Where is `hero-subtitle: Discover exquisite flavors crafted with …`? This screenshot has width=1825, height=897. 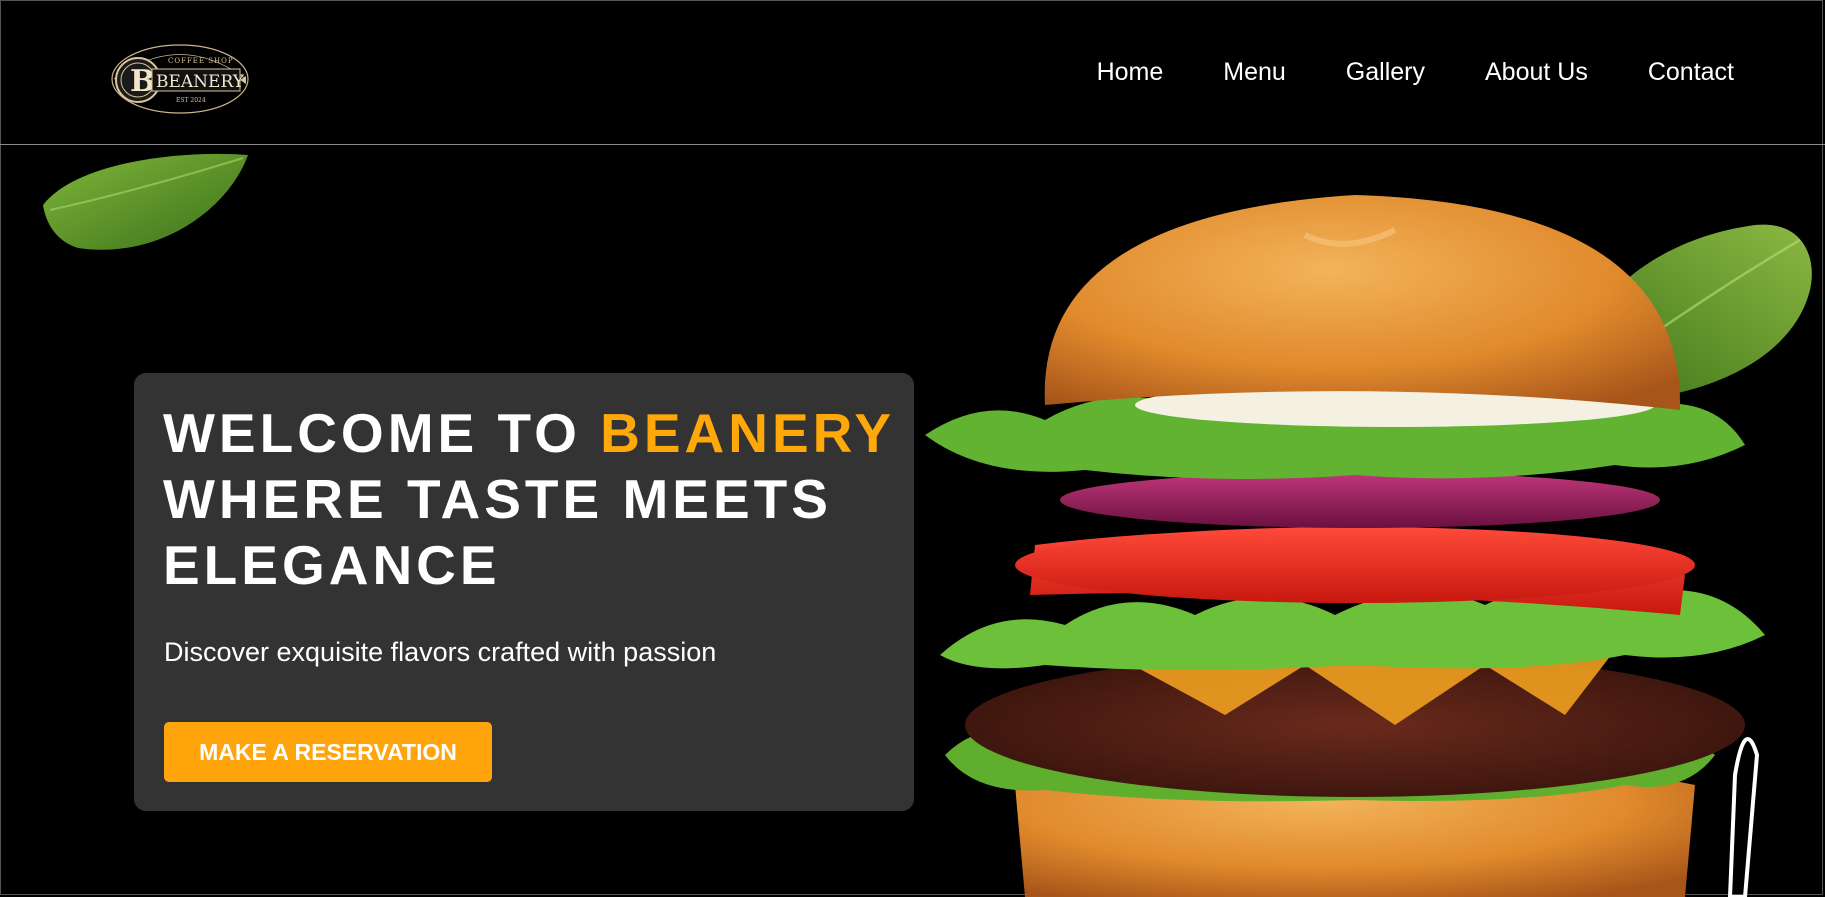
hero-subtitle: Discover exquisite flavors crafted with … is located at coordinates (440, 652).